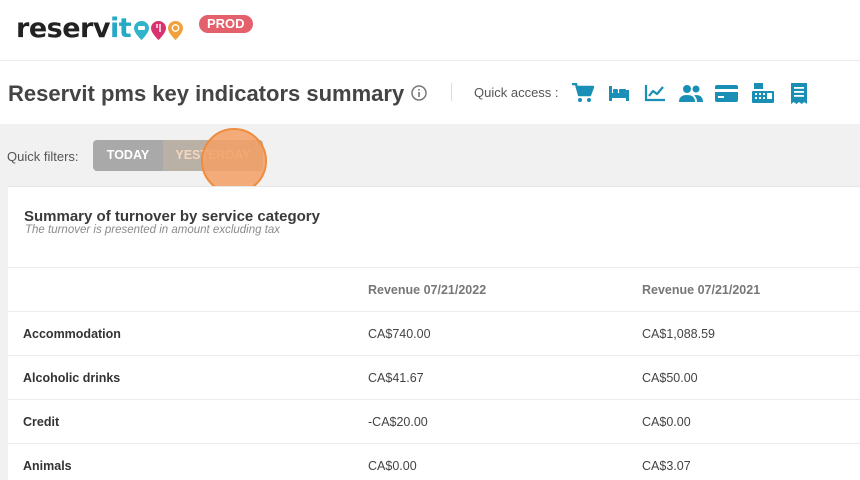 The image size is (860, 480). I want to click on reservit-logo: reservit, so click(100, 28).